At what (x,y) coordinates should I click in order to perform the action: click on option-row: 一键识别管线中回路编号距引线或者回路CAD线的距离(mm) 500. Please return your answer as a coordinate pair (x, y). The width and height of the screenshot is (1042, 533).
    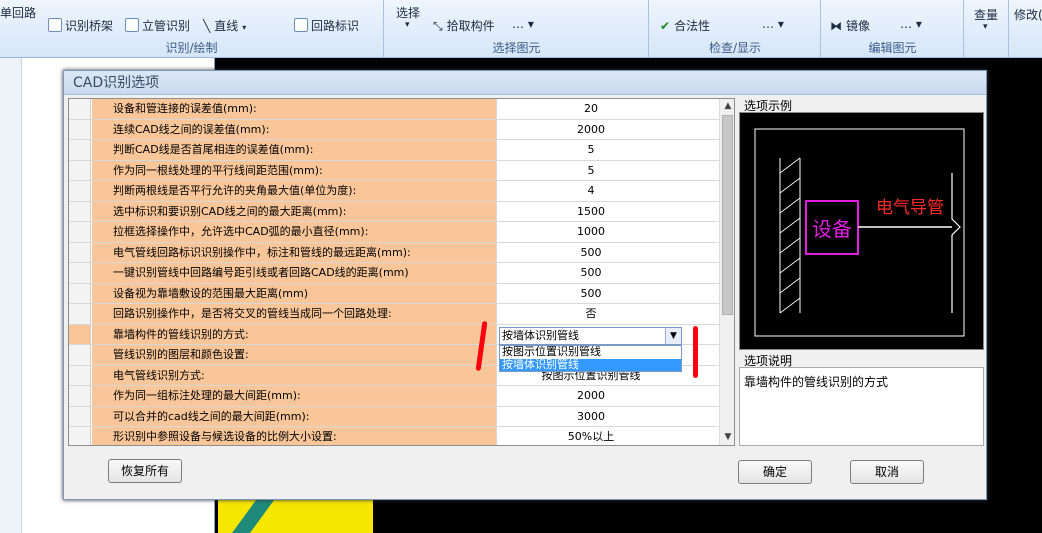
    Looking at the image, I should click on (394, 273).